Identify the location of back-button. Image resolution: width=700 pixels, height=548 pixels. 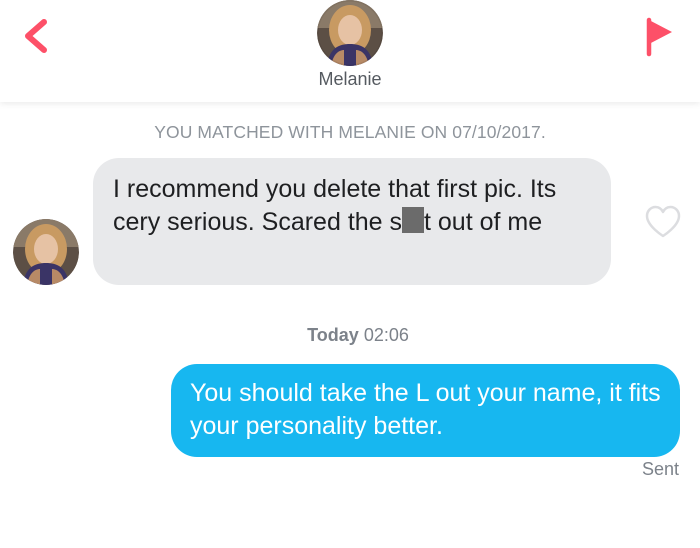
(36, 36).